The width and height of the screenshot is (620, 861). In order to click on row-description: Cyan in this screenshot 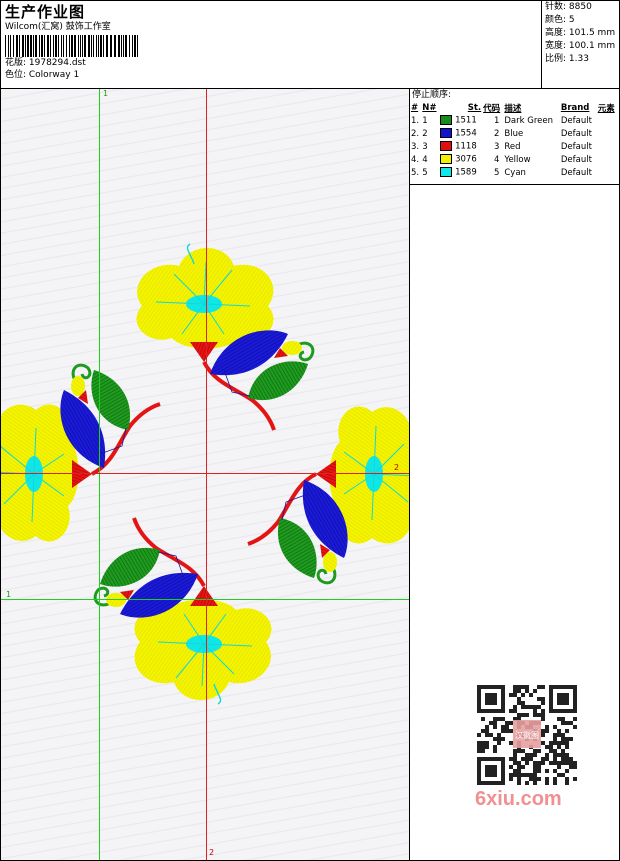, I will do `click(515, 172)`.